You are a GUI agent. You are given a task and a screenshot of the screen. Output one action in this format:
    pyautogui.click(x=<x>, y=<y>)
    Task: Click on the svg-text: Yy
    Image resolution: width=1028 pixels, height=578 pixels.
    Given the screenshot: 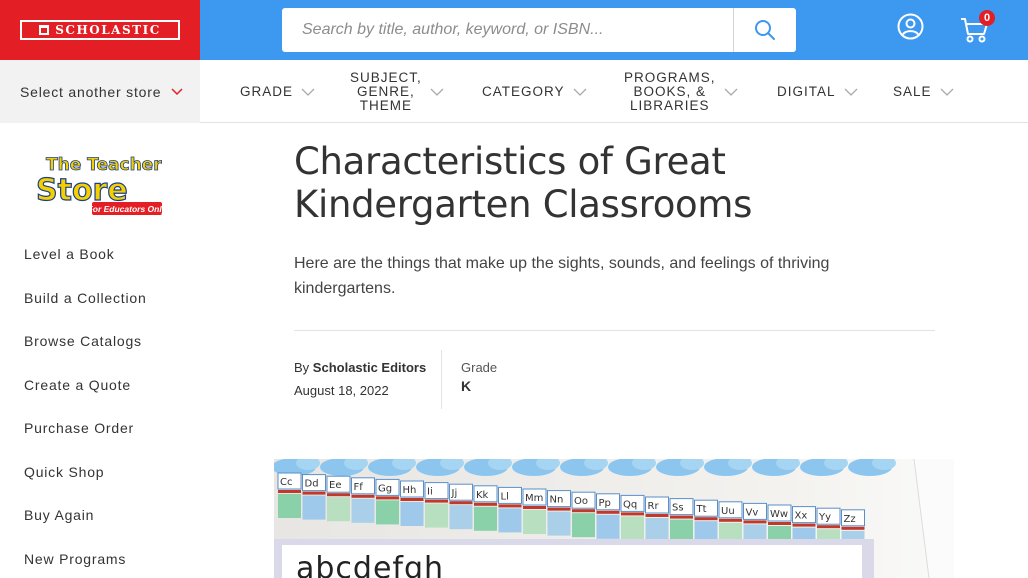 What is the action you would take?
    pyautogui.click(x=824, y=517)
    